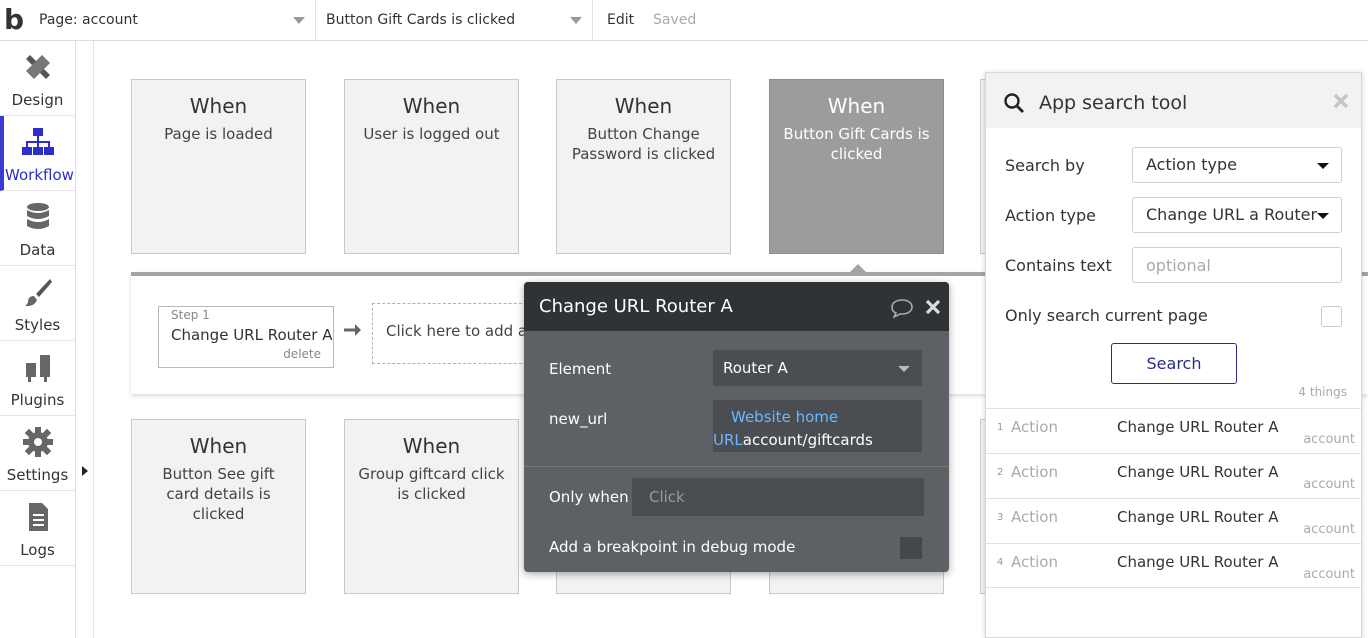 The image size is (1368, 638). I want to click on search-panel-header: App search tool, so click(1173, 100).